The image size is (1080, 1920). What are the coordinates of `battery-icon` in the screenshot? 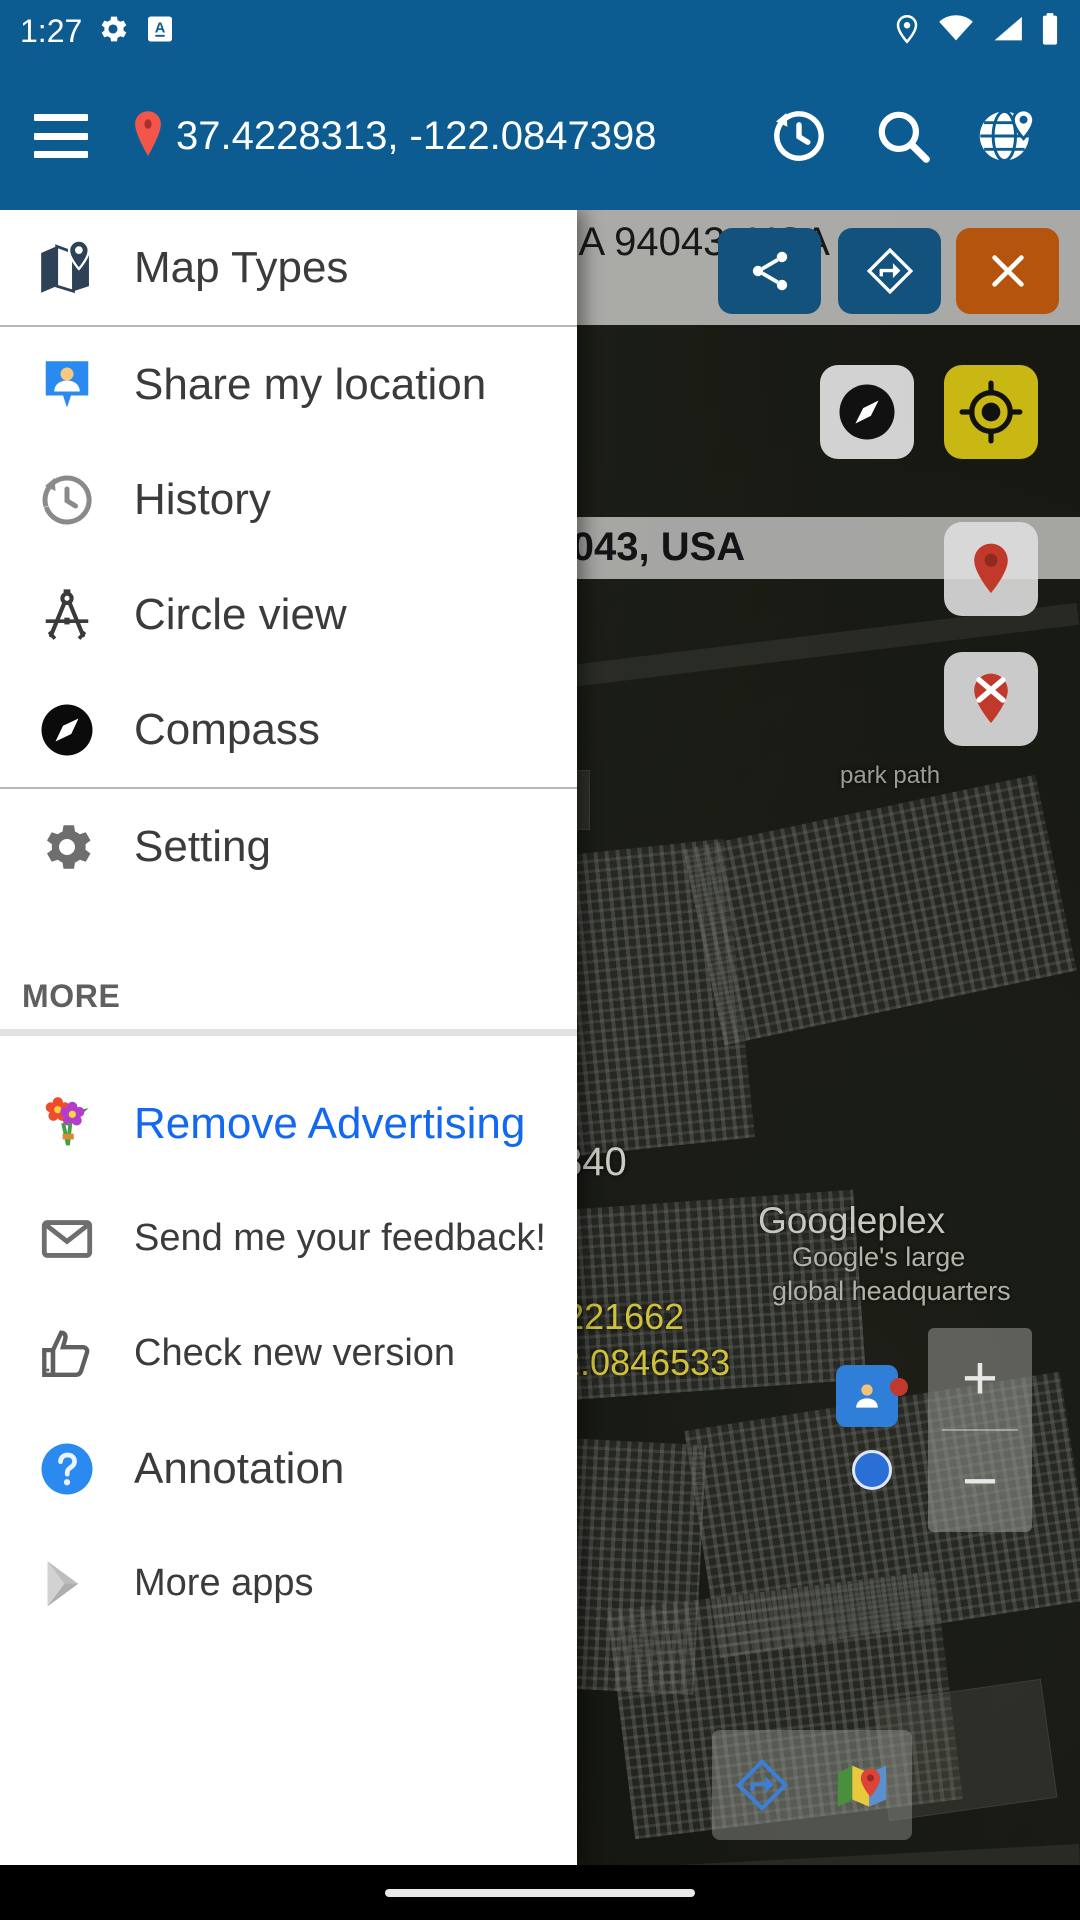 It's located at (1050, 31).